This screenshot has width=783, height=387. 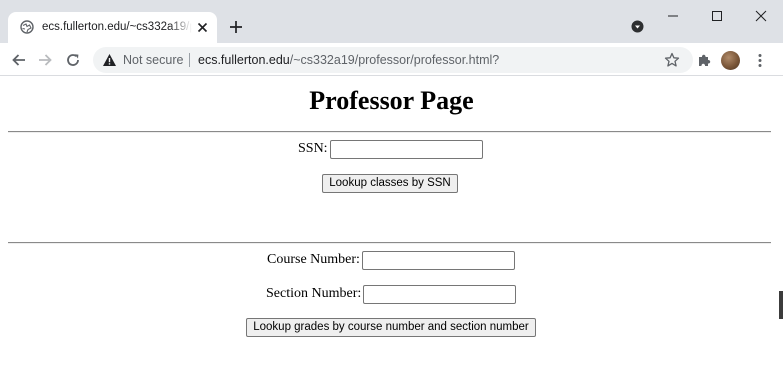 I want to click on section-number-input, so click(x=440, y=294).